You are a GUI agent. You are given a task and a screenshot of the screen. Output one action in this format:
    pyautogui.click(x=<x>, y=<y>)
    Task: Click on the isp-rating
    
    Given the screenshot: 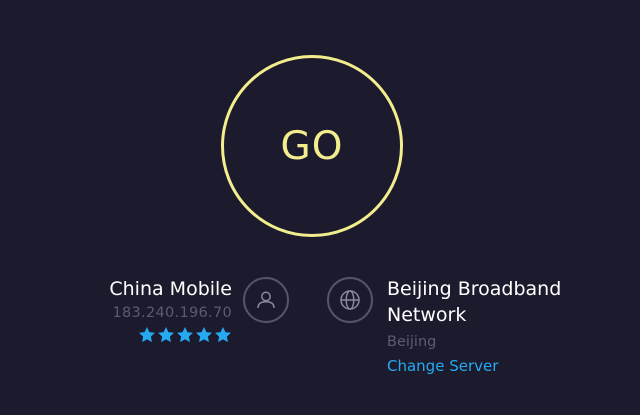 What is the action you would take?
    pyautogui.click(x=170, y=335)
    